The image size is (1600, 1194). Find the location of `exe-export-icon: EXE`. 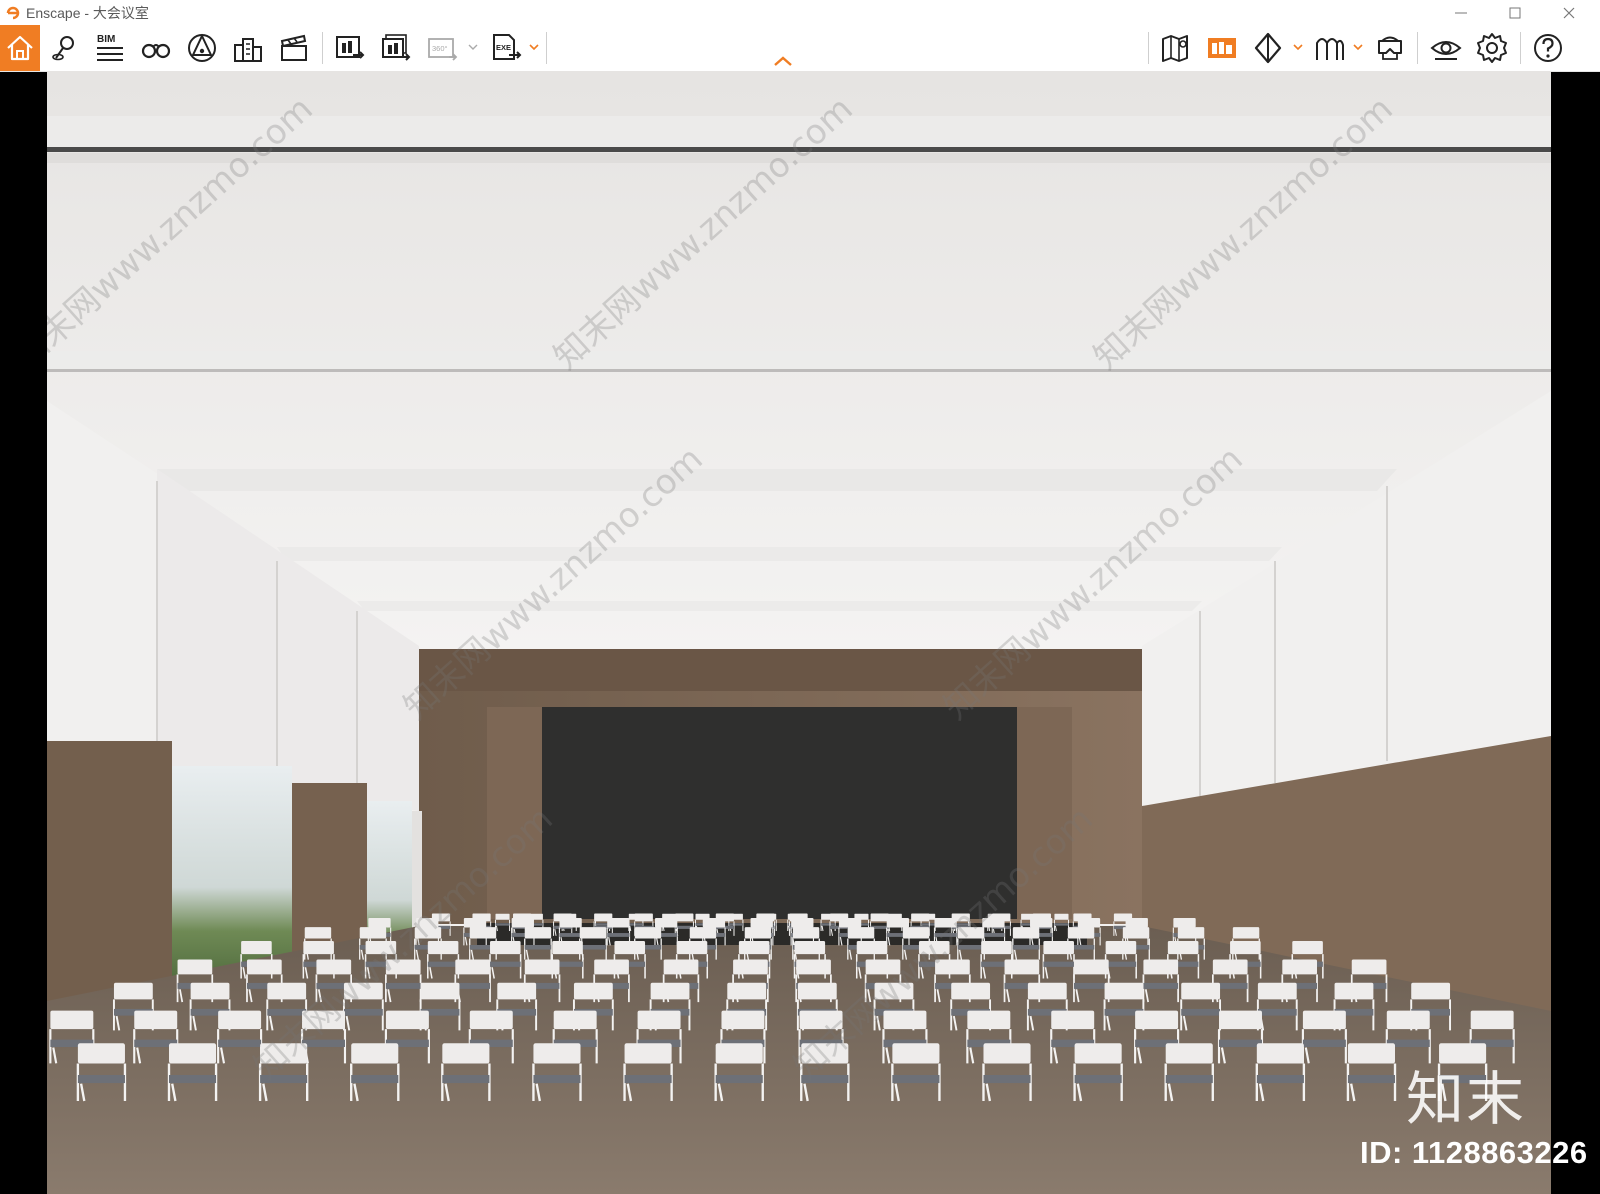

exe-export-icon: EXE is located at coordinates (507, 47).